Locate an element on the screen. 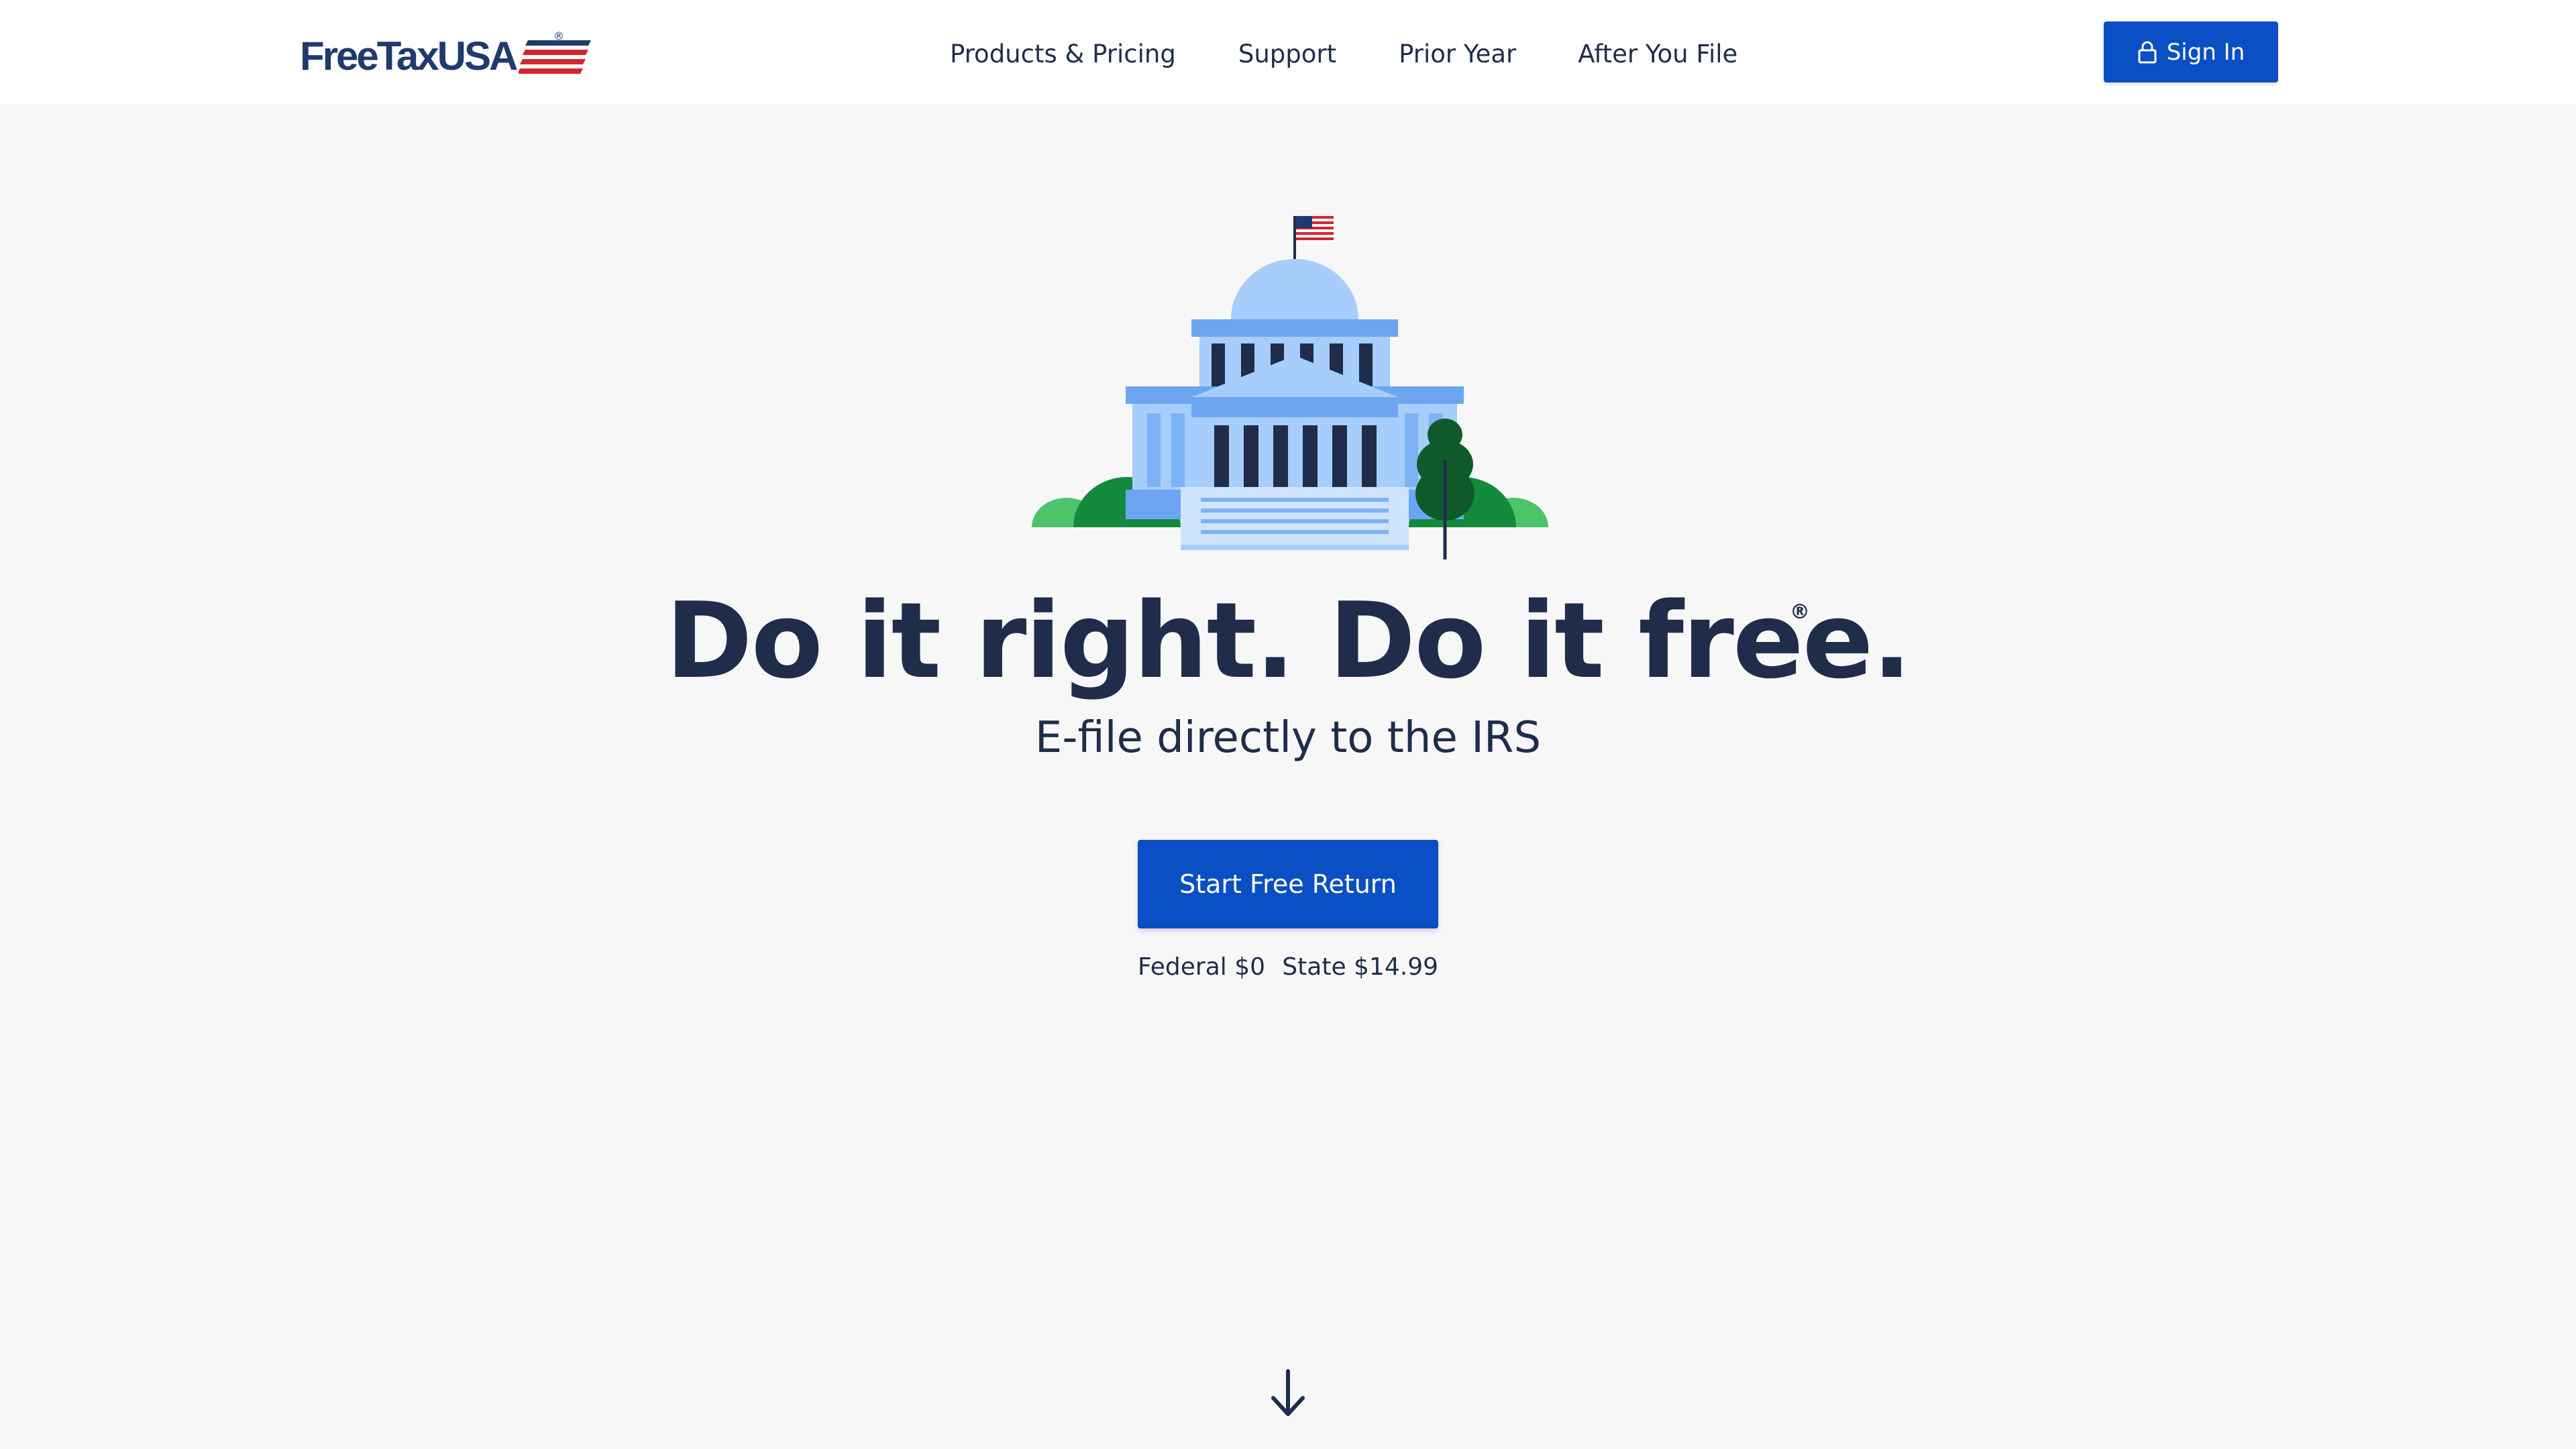 The width and height of the screenshot is (2576, 1449). us-flag-icon is located at coordinates (1315, 228).